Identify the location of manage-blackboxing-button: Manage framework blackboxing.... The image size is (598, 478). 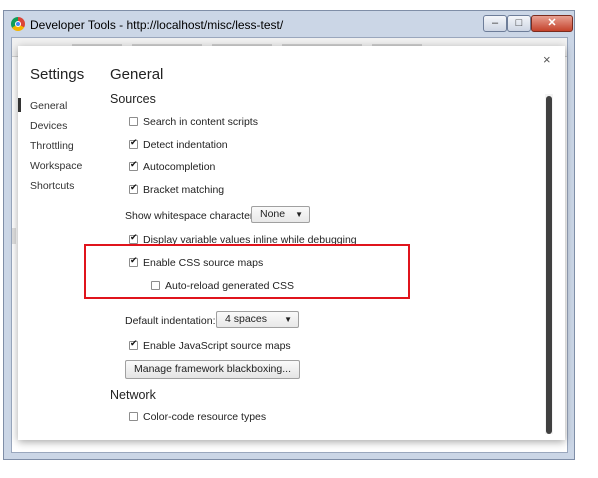
(212, 369).